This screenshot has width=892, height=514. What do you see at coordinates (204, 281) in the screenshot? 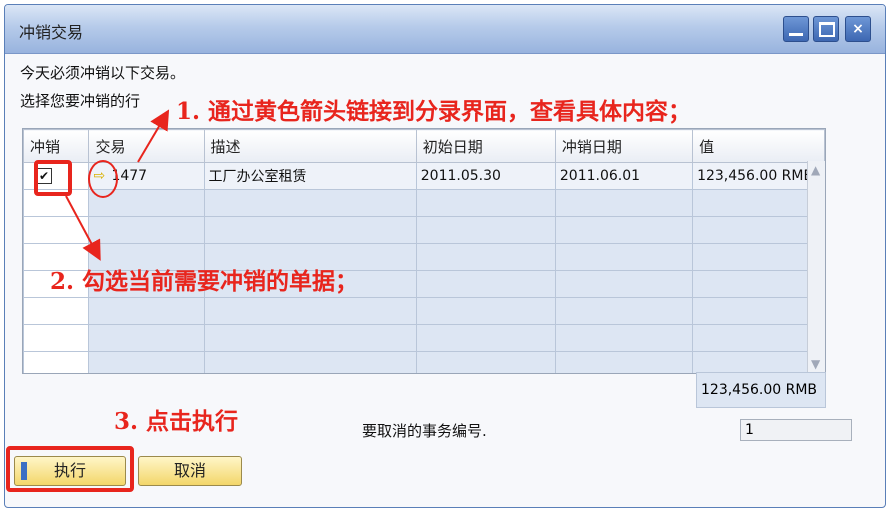
I see `annotation-step-2: 2. 勾选当前需要冲销的单据；` at bounding box center [204, 281].